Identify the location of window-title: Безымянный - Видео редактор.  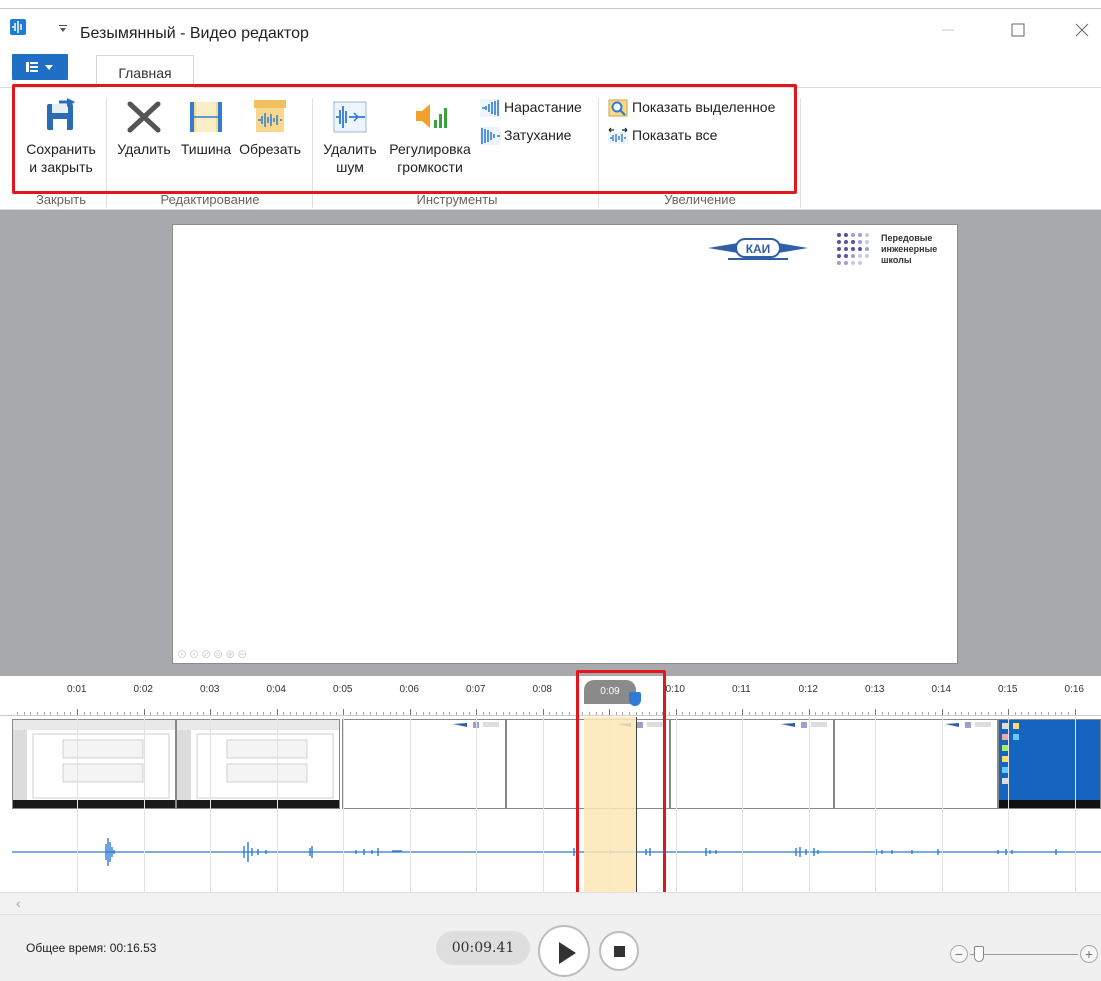
(194, 33).